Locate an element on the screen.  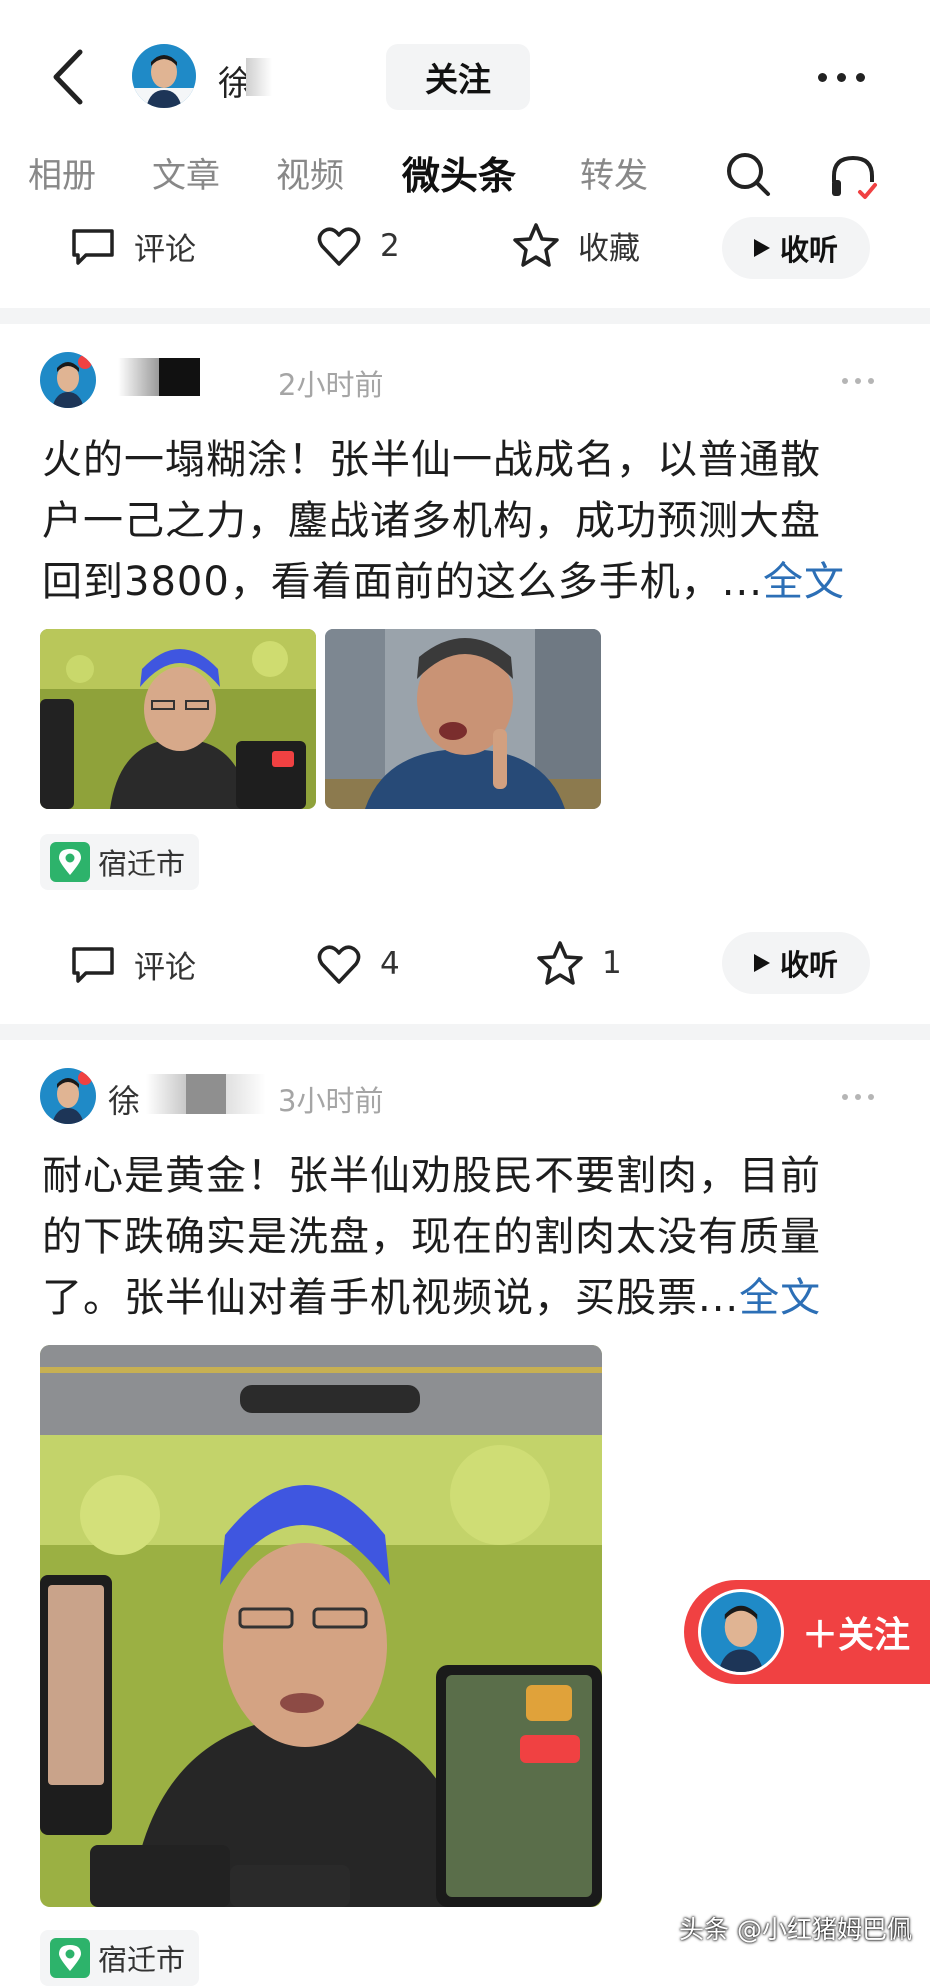
post-time: 2小时前 is located at coordinates (331, 385).